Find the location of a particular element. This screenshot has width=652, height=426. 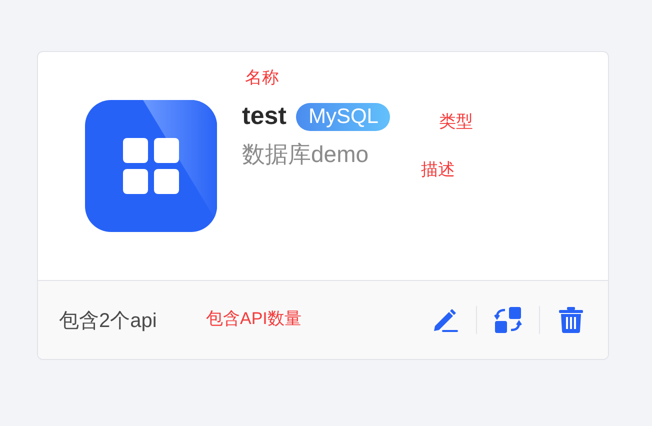

swap-icon is located at coordinates (508, 320).